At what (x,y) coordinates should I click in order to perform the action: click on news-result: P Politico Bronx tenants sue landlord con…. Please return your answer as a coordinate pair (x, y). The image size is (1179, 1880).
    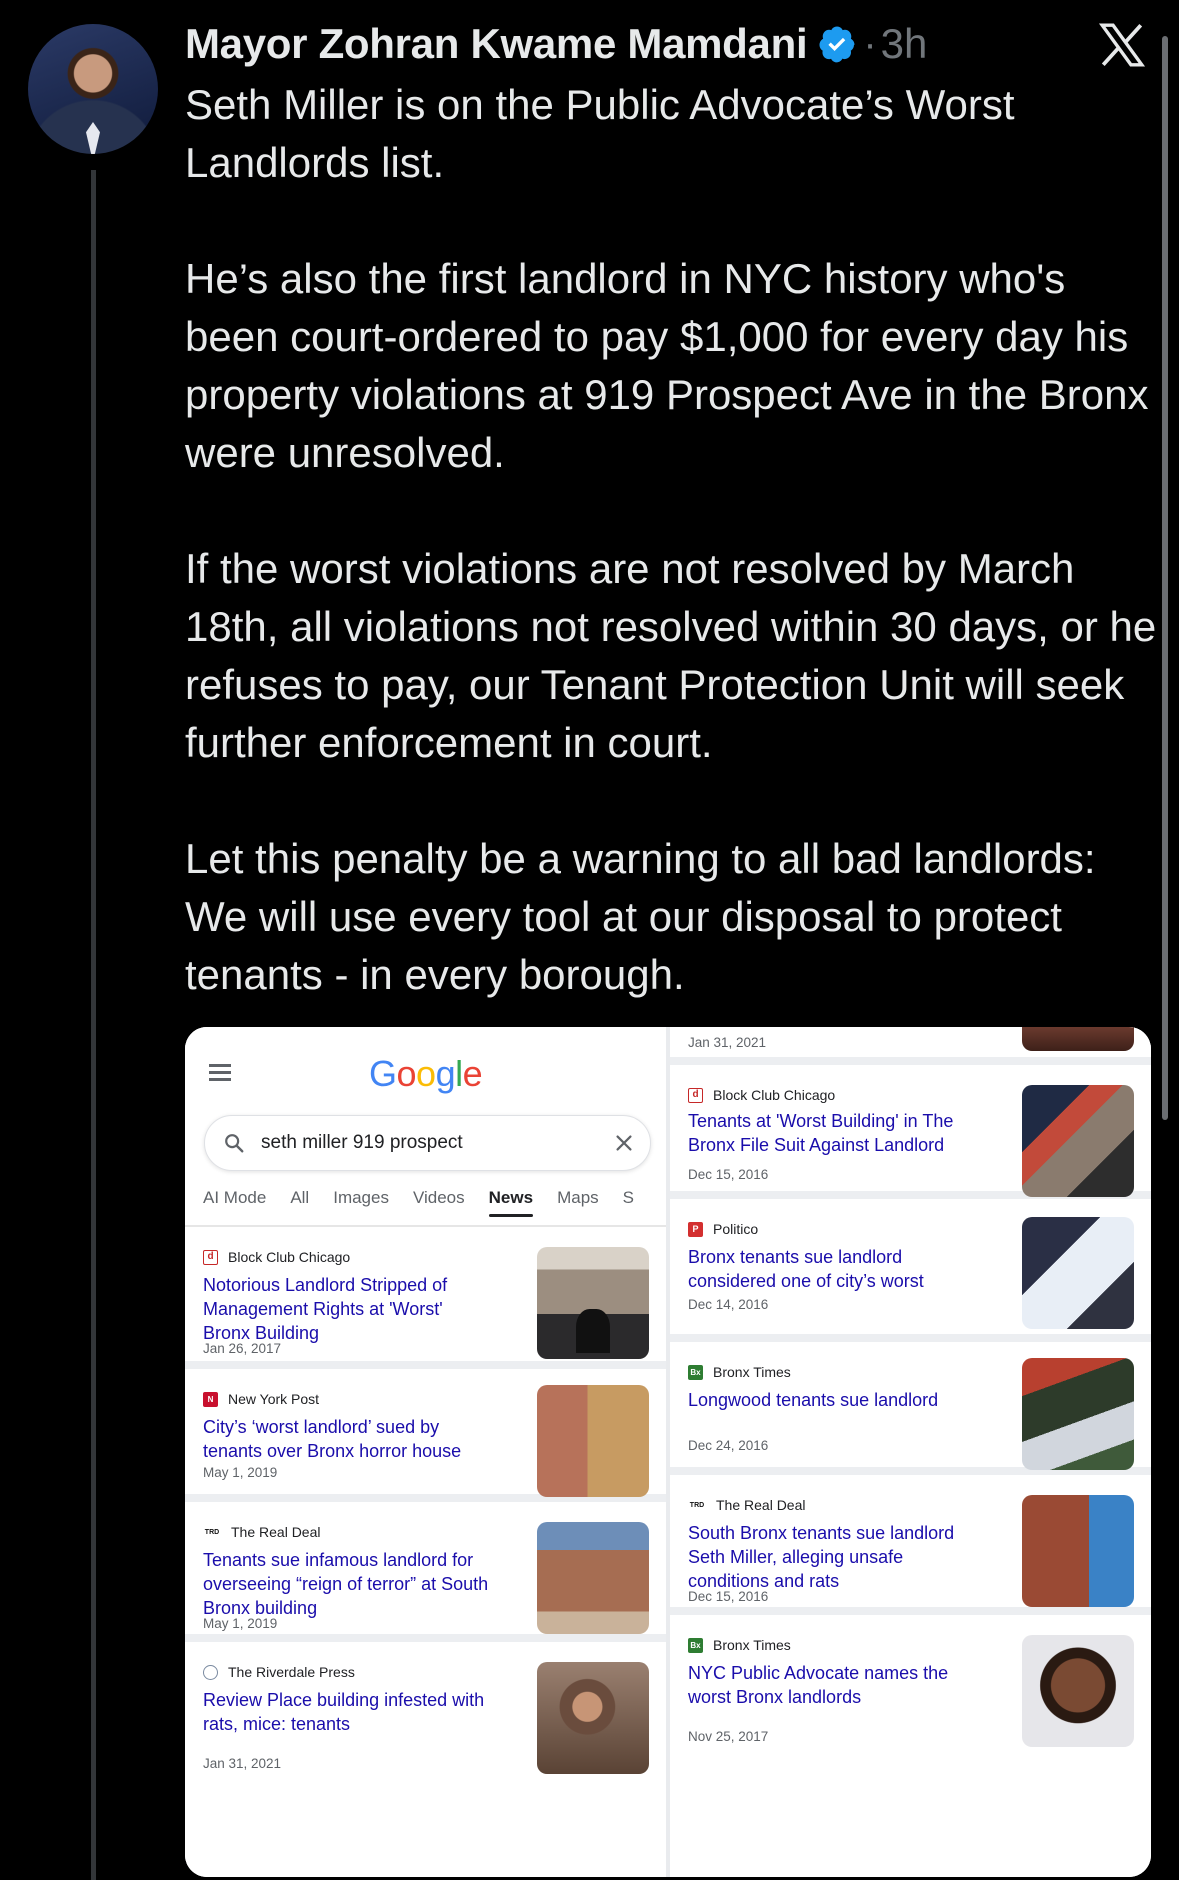
    Looking at the image, I should click on (910, 1270).